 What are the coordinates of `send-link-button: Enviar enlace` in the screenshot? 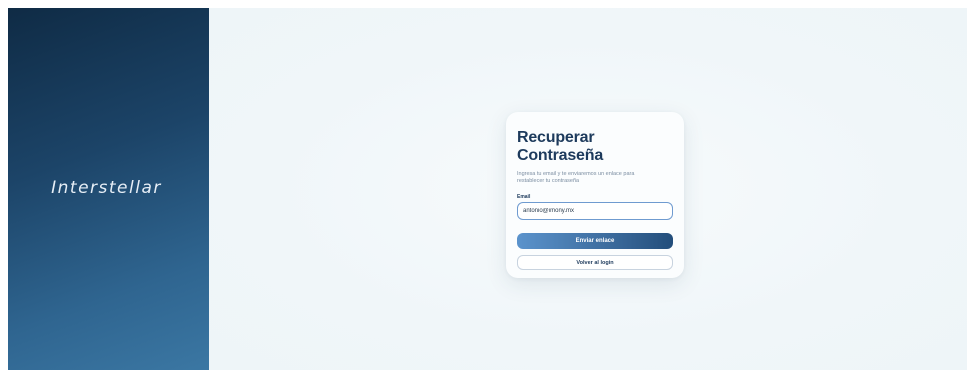 It's located at (595, 241).